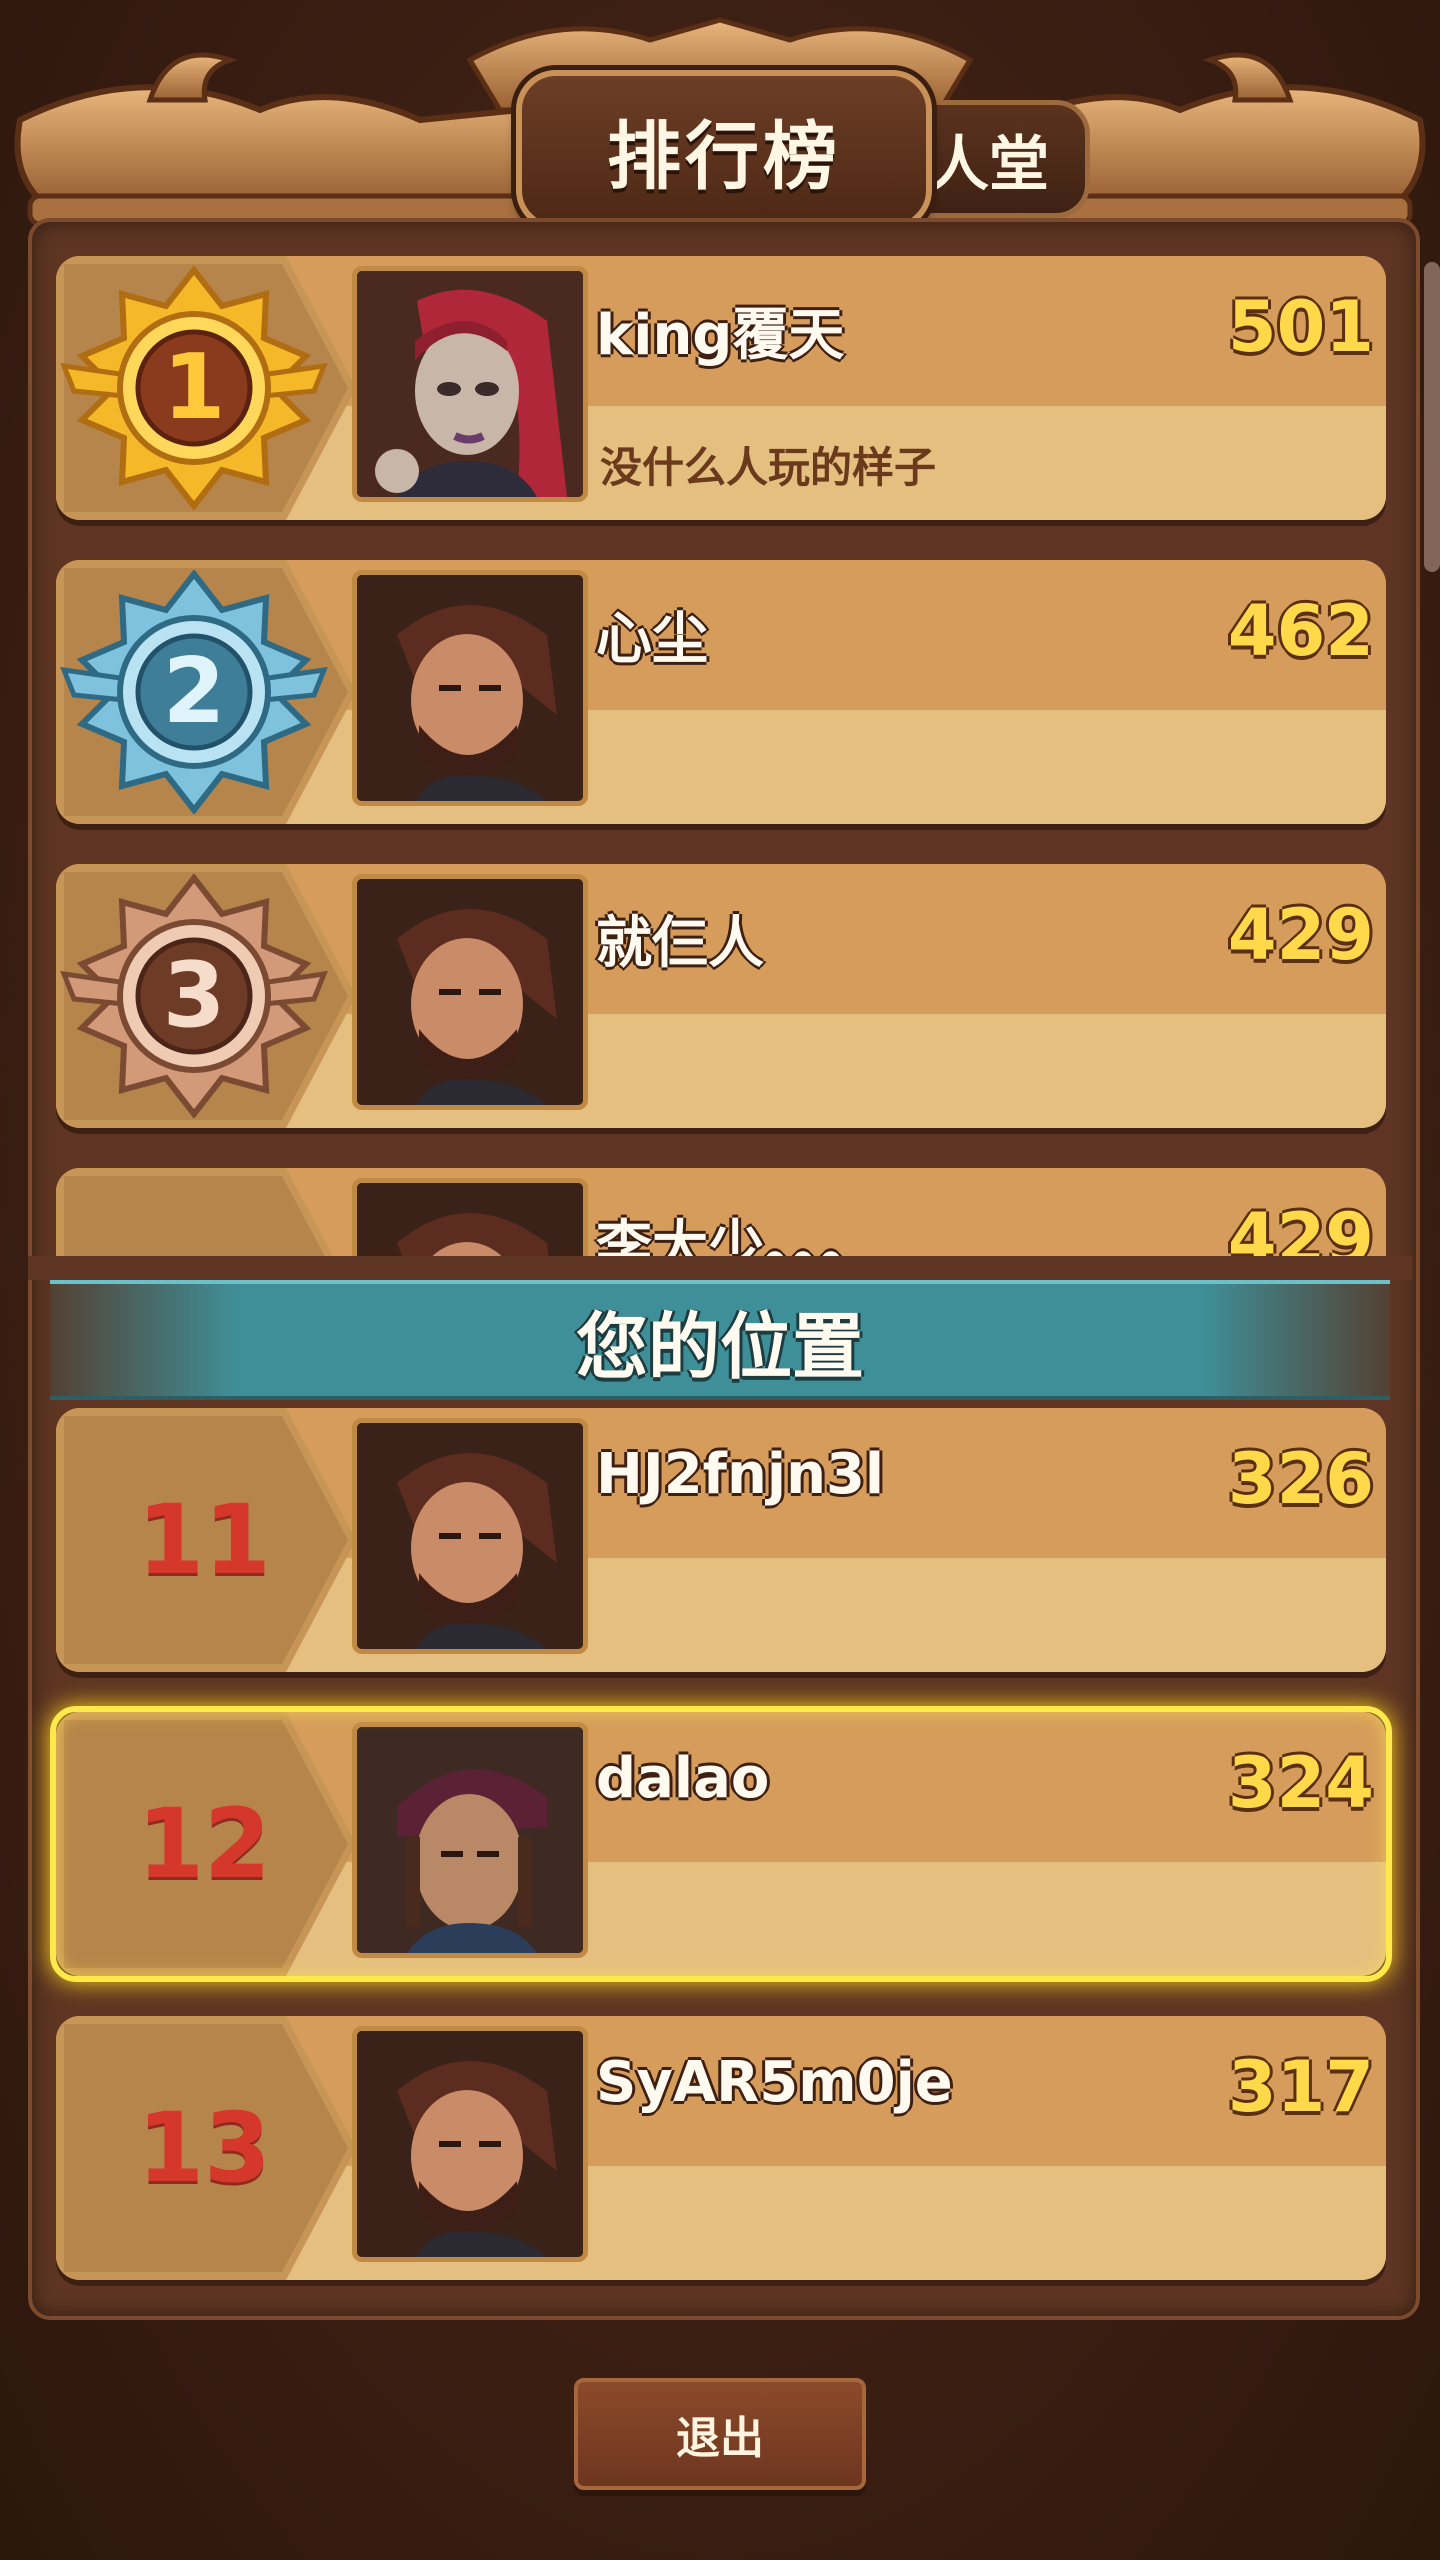 The image size is (1440, 2560). What do you see at coordinates (683, 1778) in the screenshot?
I see `player-name: dalao` at bounding box center [683, 1778].